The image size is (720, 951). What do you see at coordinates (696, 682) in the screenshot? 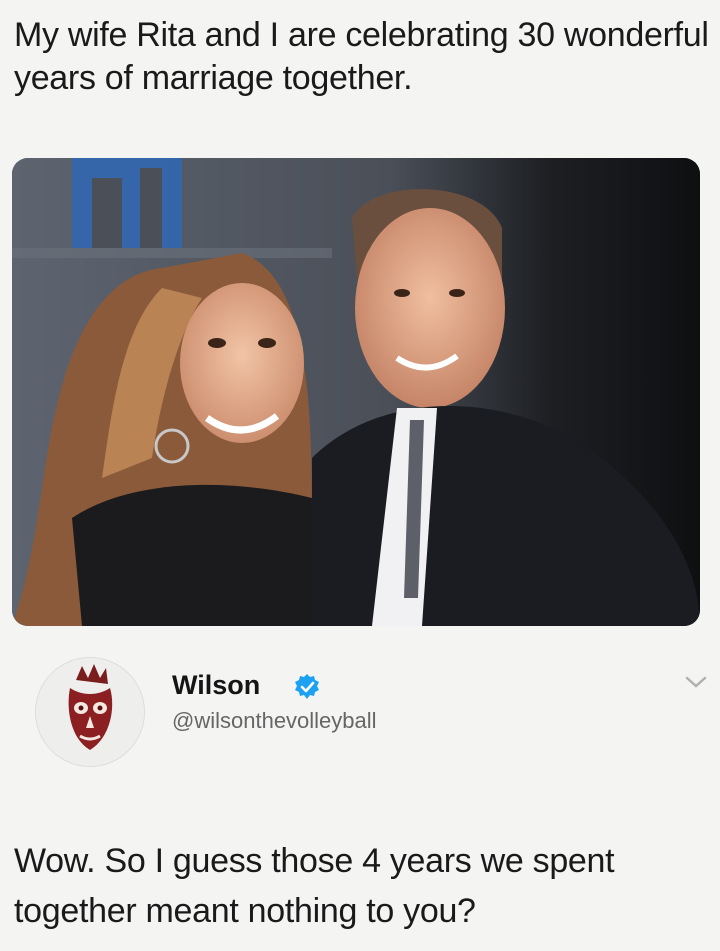
I see `chevron-down-icon` at bounding box center [696, 682].